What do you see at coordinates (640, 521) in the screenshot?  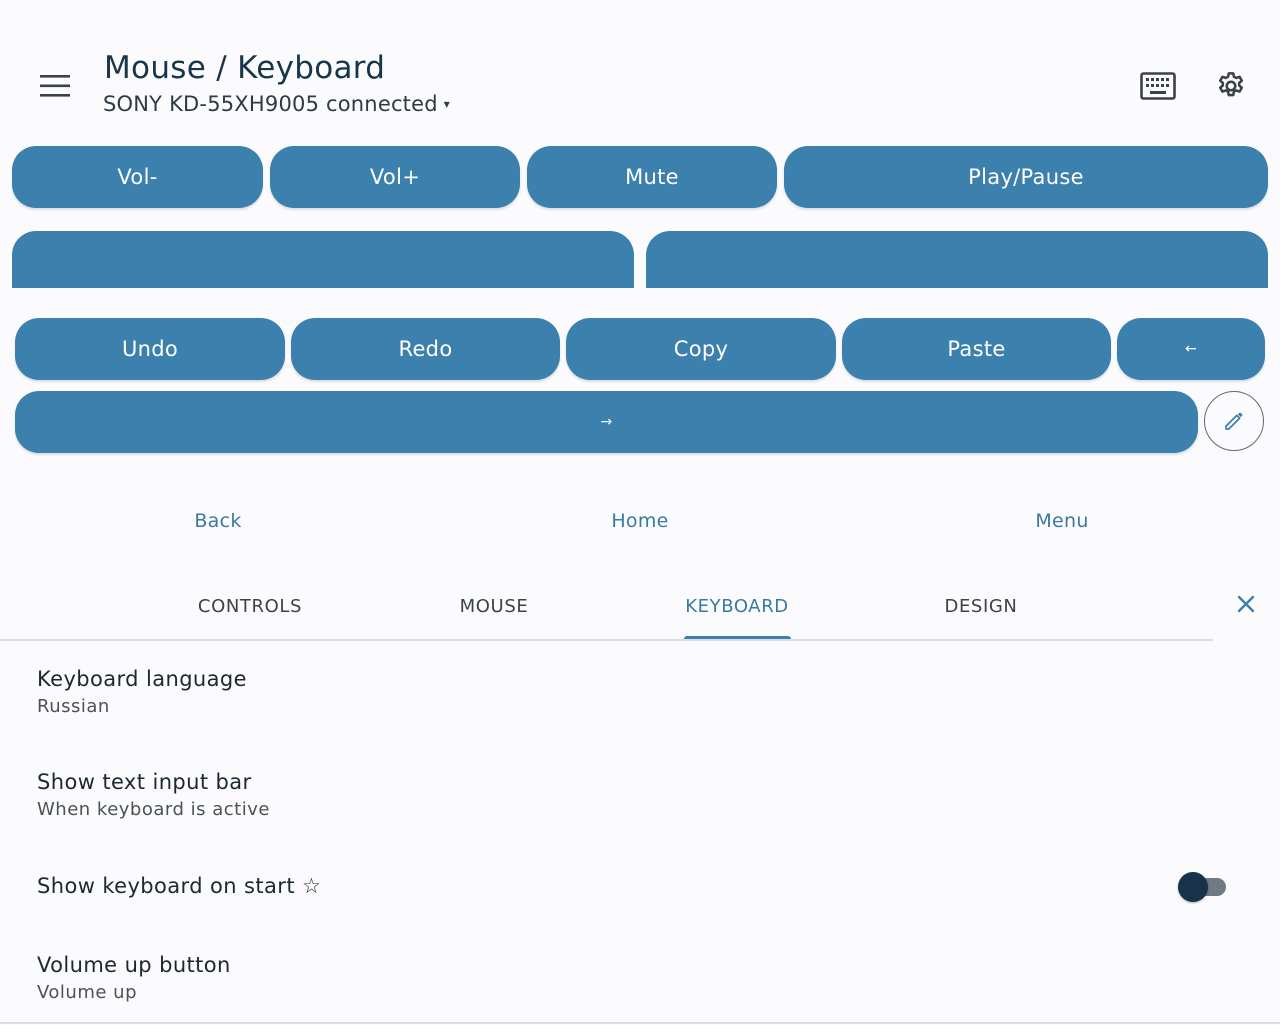 I see `home-button: Home` at bounding box center [640, 521].